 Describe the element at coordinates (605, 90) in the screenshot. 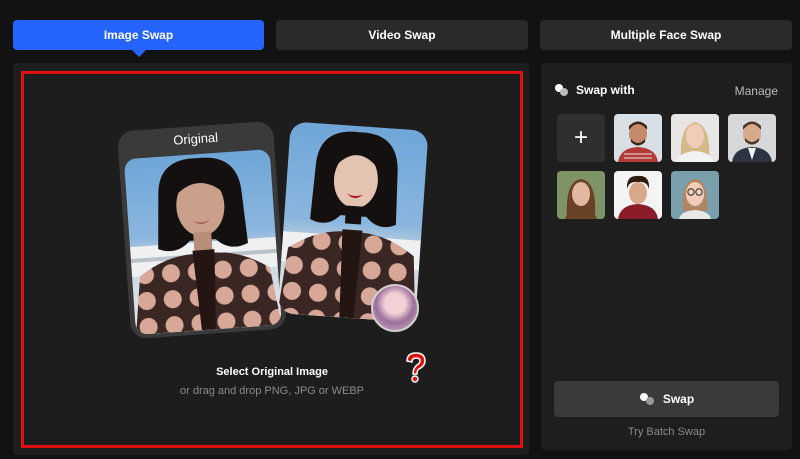

I see `swap-with-label: Swap with` at that location.